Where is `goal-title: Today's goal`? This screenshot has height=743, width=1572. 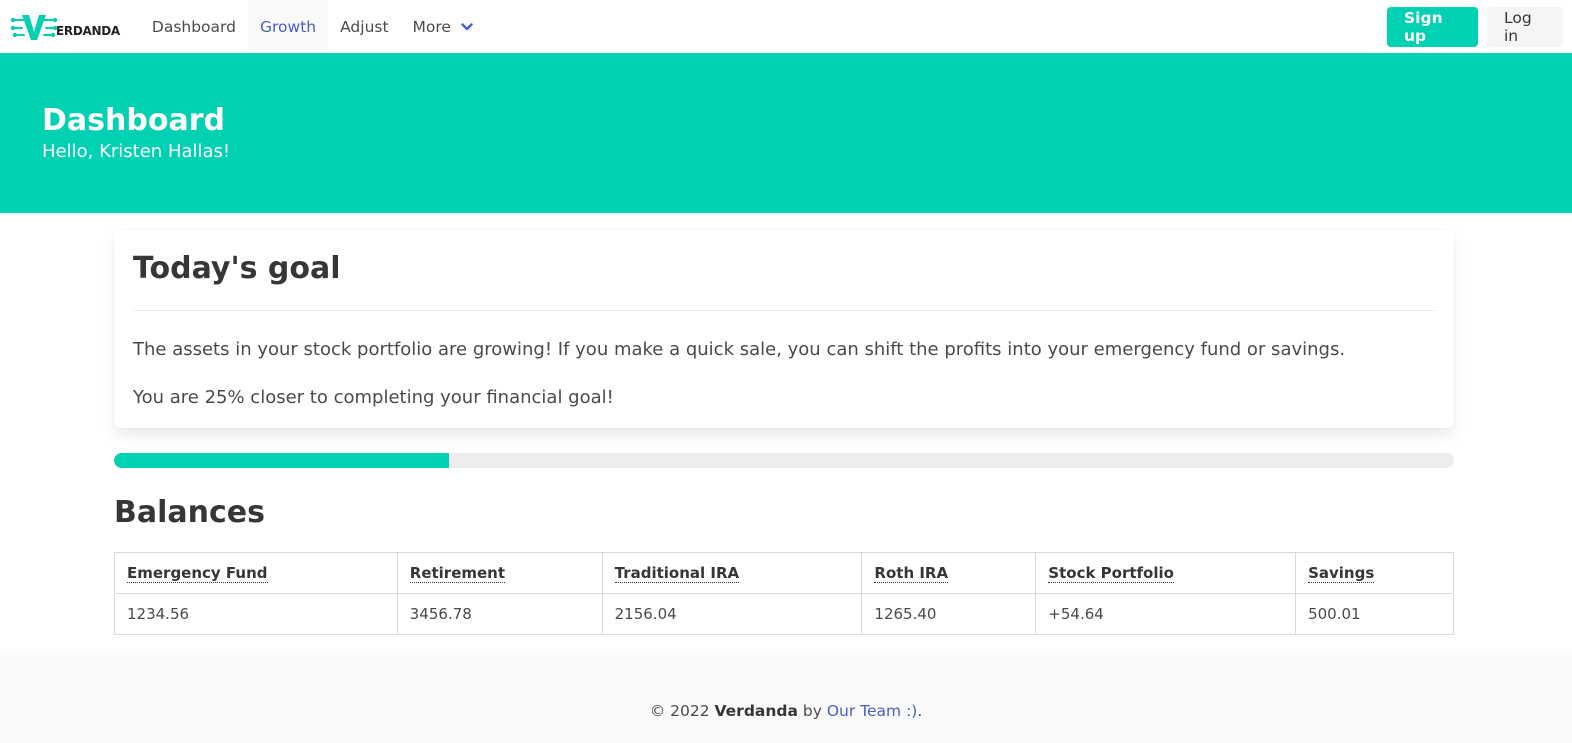 goal-title: Today's goal is located at coordinates (237, 268).